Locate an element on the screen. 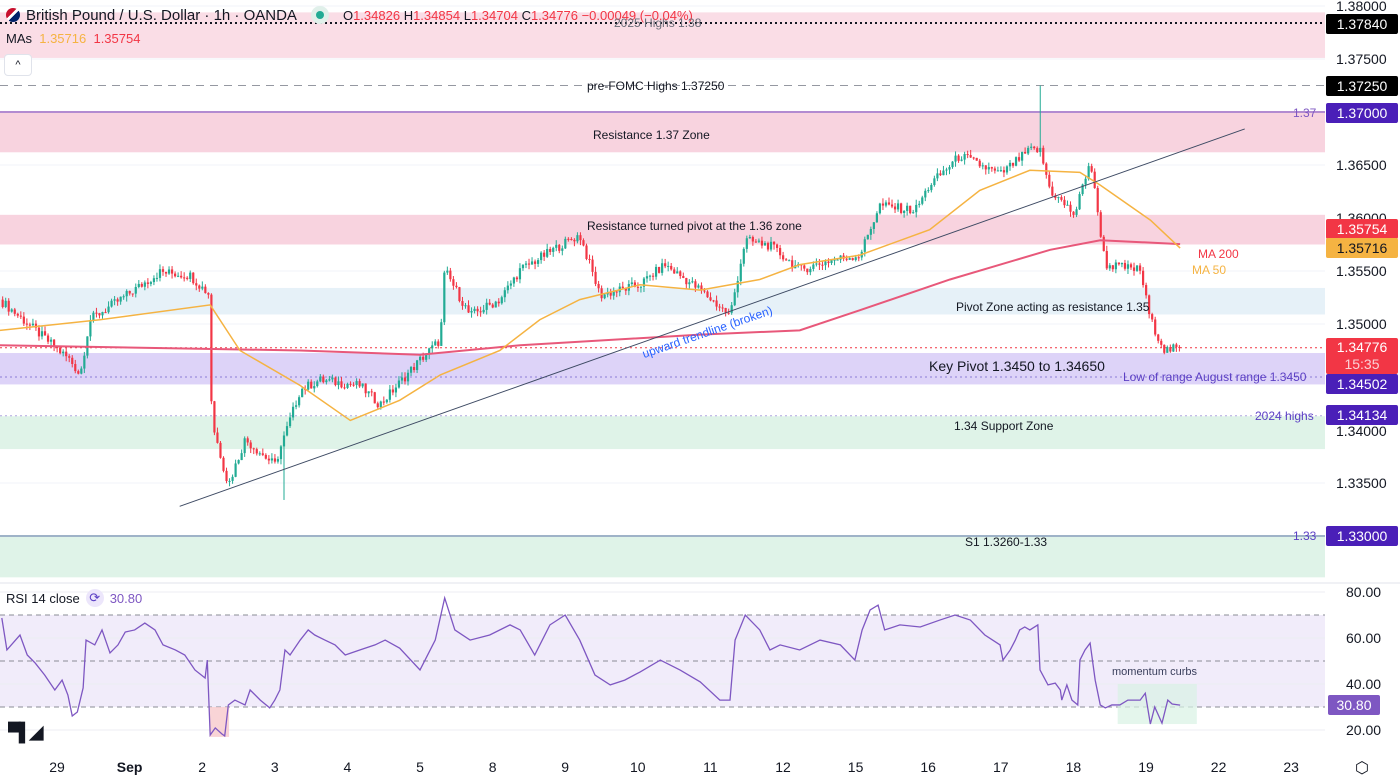  rsi-legend: RSI 14 close ⟳ 30.80 is located at coordinates (74, 598).